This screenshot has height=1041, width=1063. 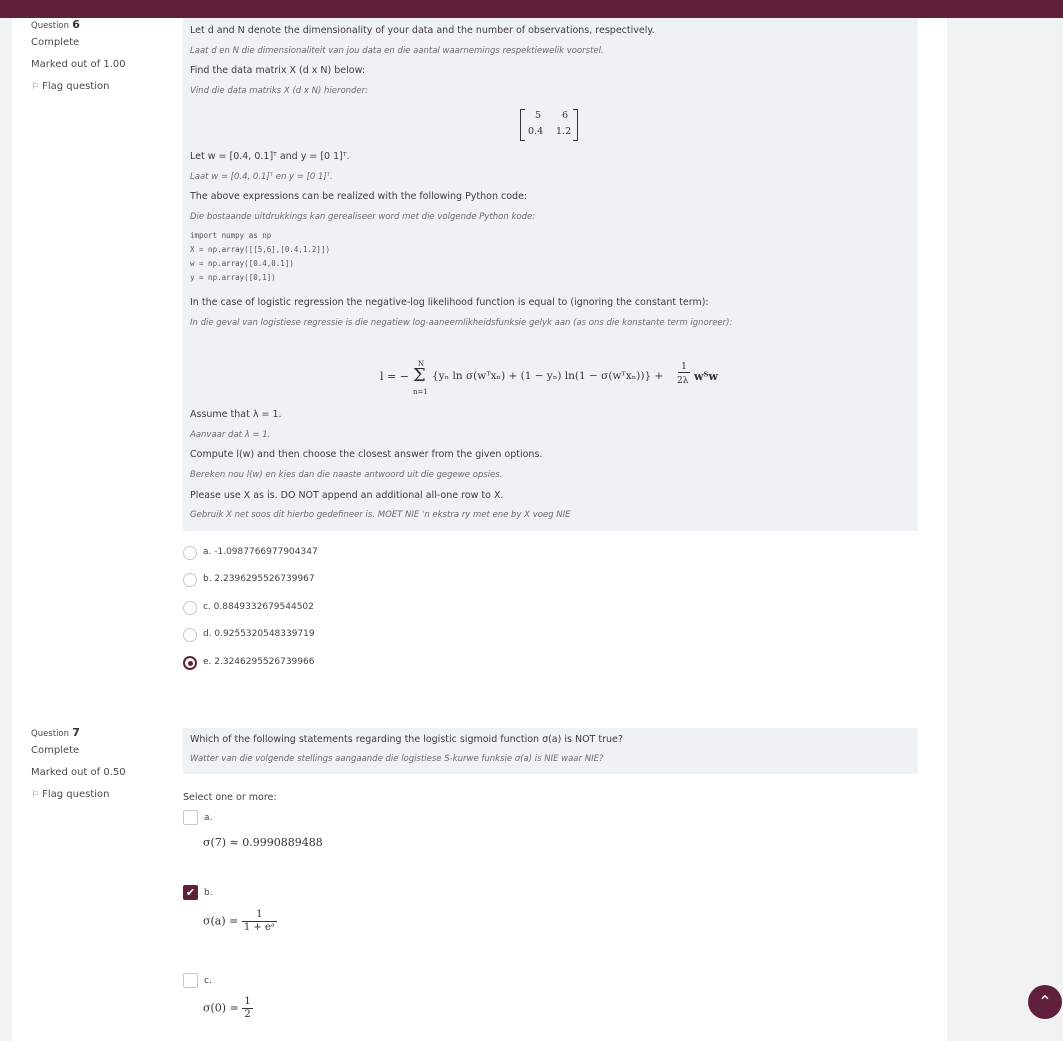 I want to click on matrix-cell: 1.2, so click(x=564, y=131).